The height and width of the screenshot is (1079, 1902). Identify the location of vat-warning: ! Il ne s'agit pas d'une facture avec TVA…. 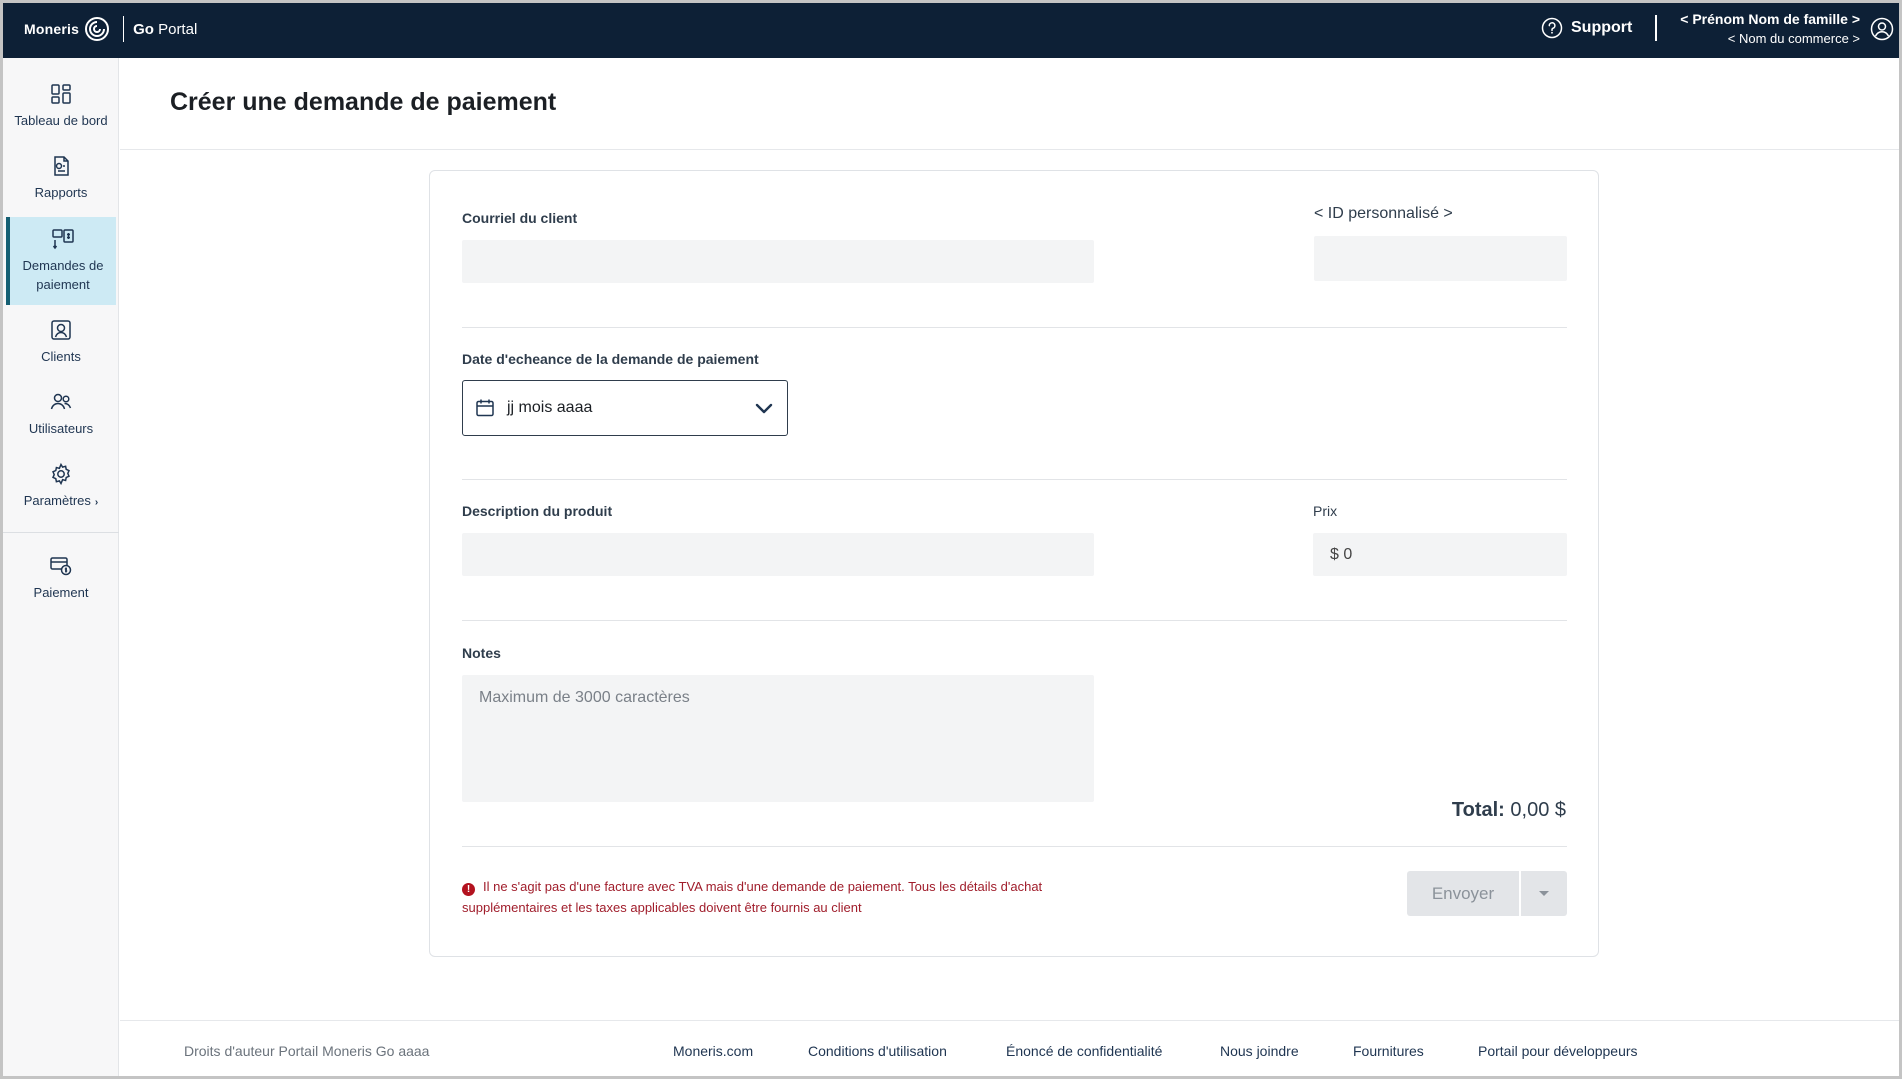
(762, 897).